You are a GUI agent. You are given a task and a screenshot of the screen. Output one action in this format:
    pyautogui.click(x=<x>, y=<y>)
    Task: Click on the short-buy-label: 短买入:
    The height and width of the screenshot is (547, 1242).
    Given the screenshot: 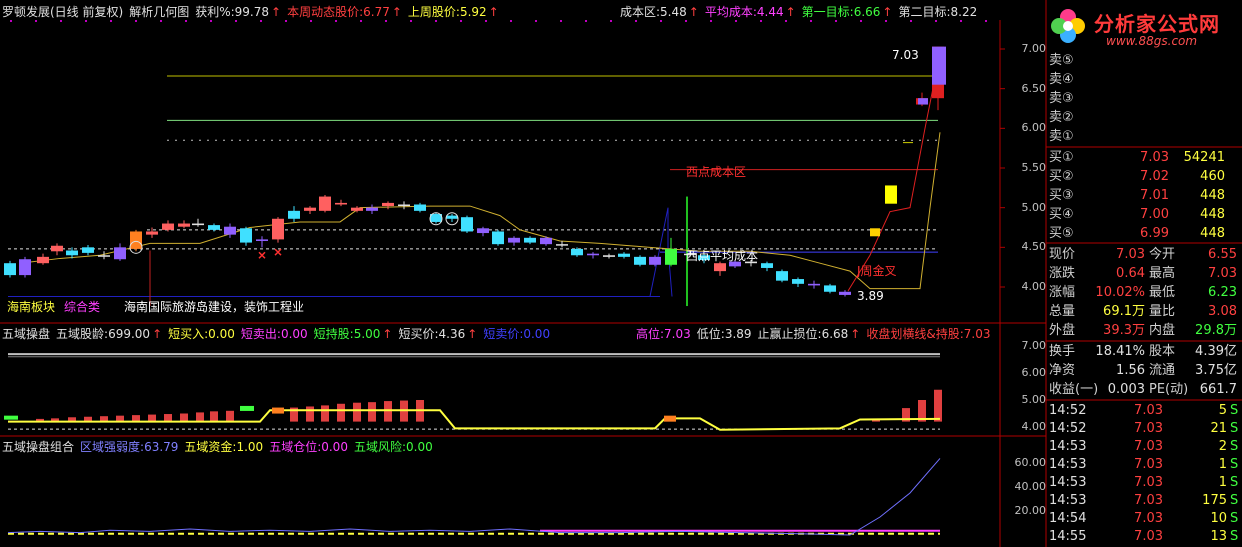 What is the action you would take?
    pyautogui.click(x=188, y=334)
    